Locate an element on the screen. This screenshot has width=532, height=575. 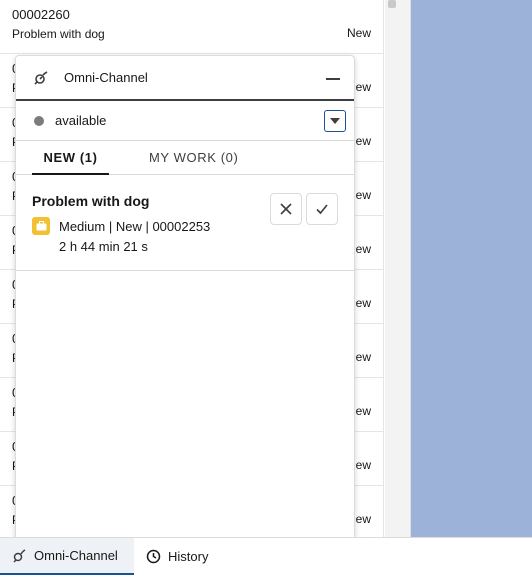
presence-status: available is located at coordinates (81, 120).